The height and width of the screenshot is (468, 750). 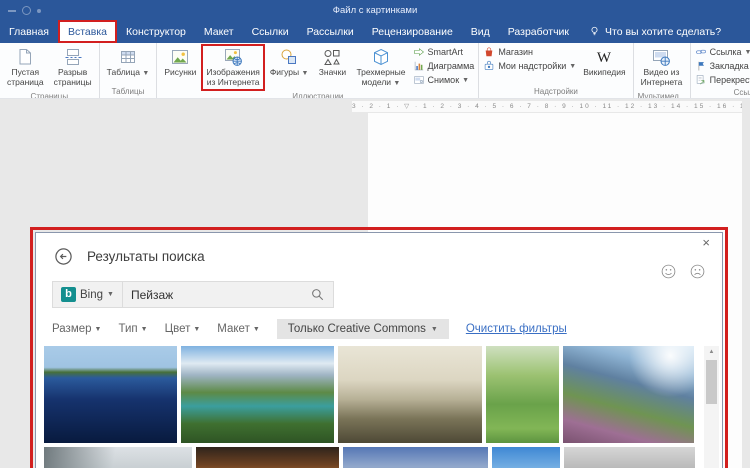 What do you see at coordinates (701, 66) in the screenshot?
I see `bookmark-icon` at bounding box center [701, 66].